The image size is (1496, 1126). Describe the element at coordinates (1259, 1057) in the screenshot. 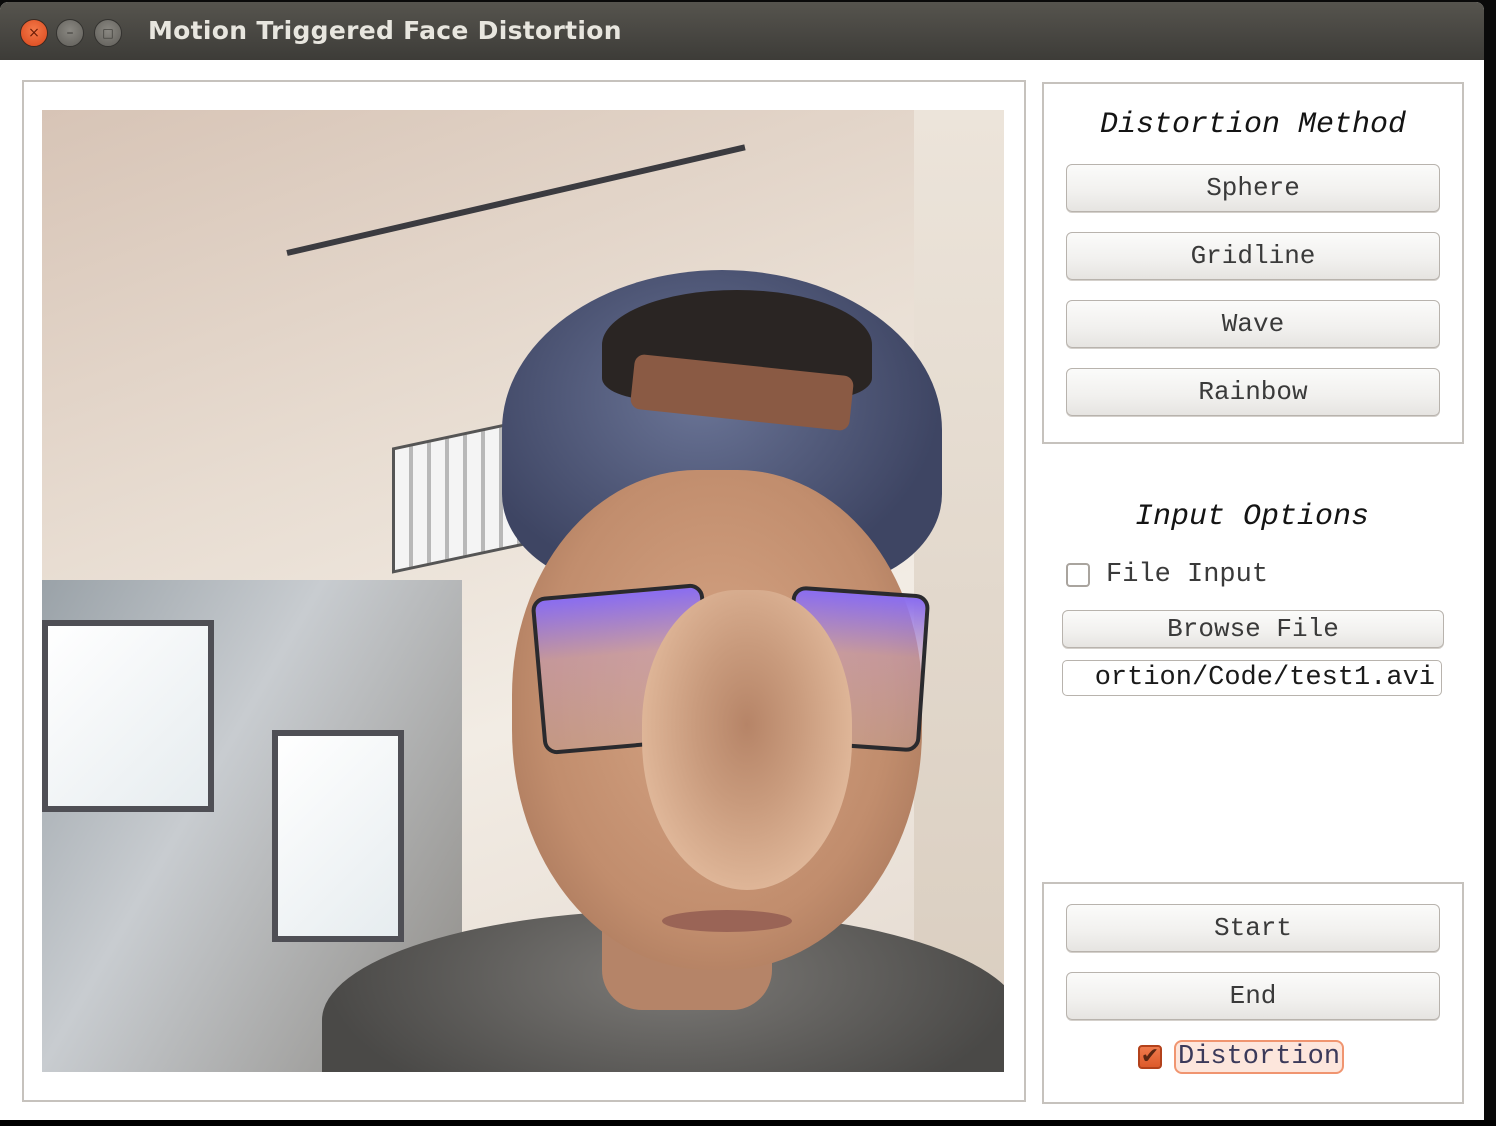

I see `distortion-label: Distortion` at that location.